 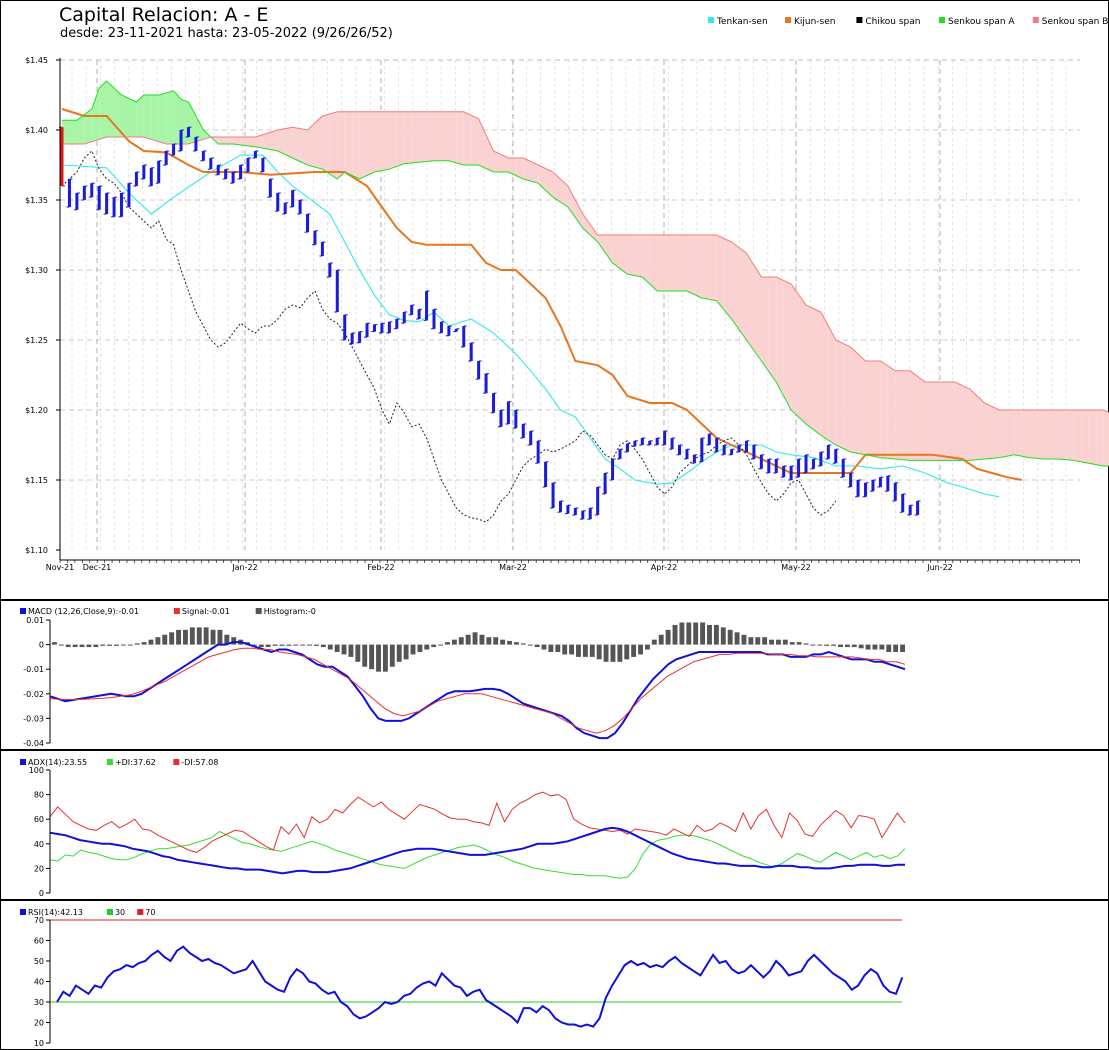 I want to click on y-tick-label: 10, so click(x=39, y=1043).